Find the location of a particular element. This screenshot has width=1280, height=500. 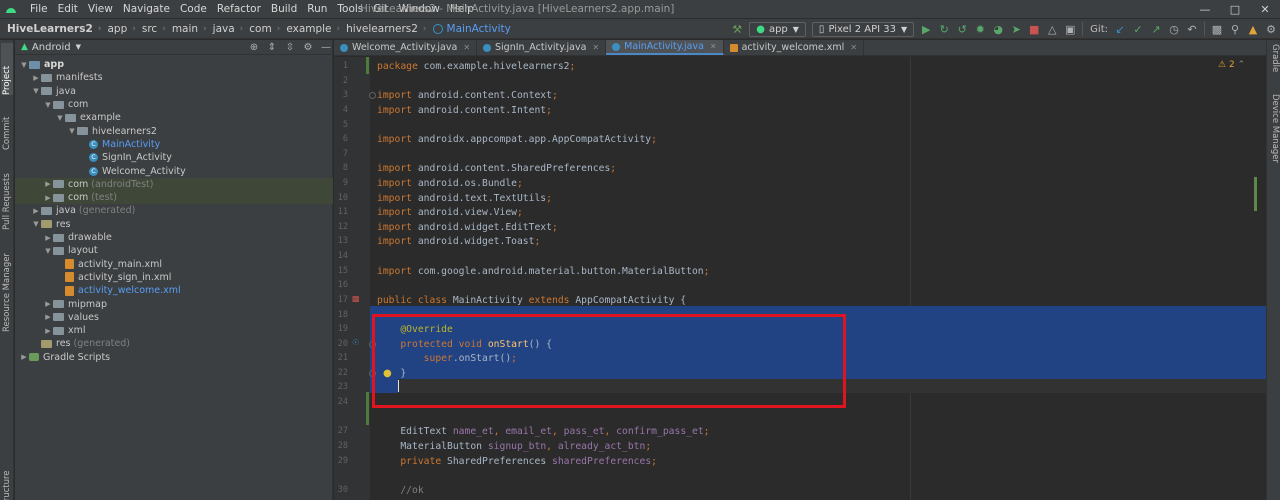

breadcrumb-item: com › is located at coordinates (261, 29).